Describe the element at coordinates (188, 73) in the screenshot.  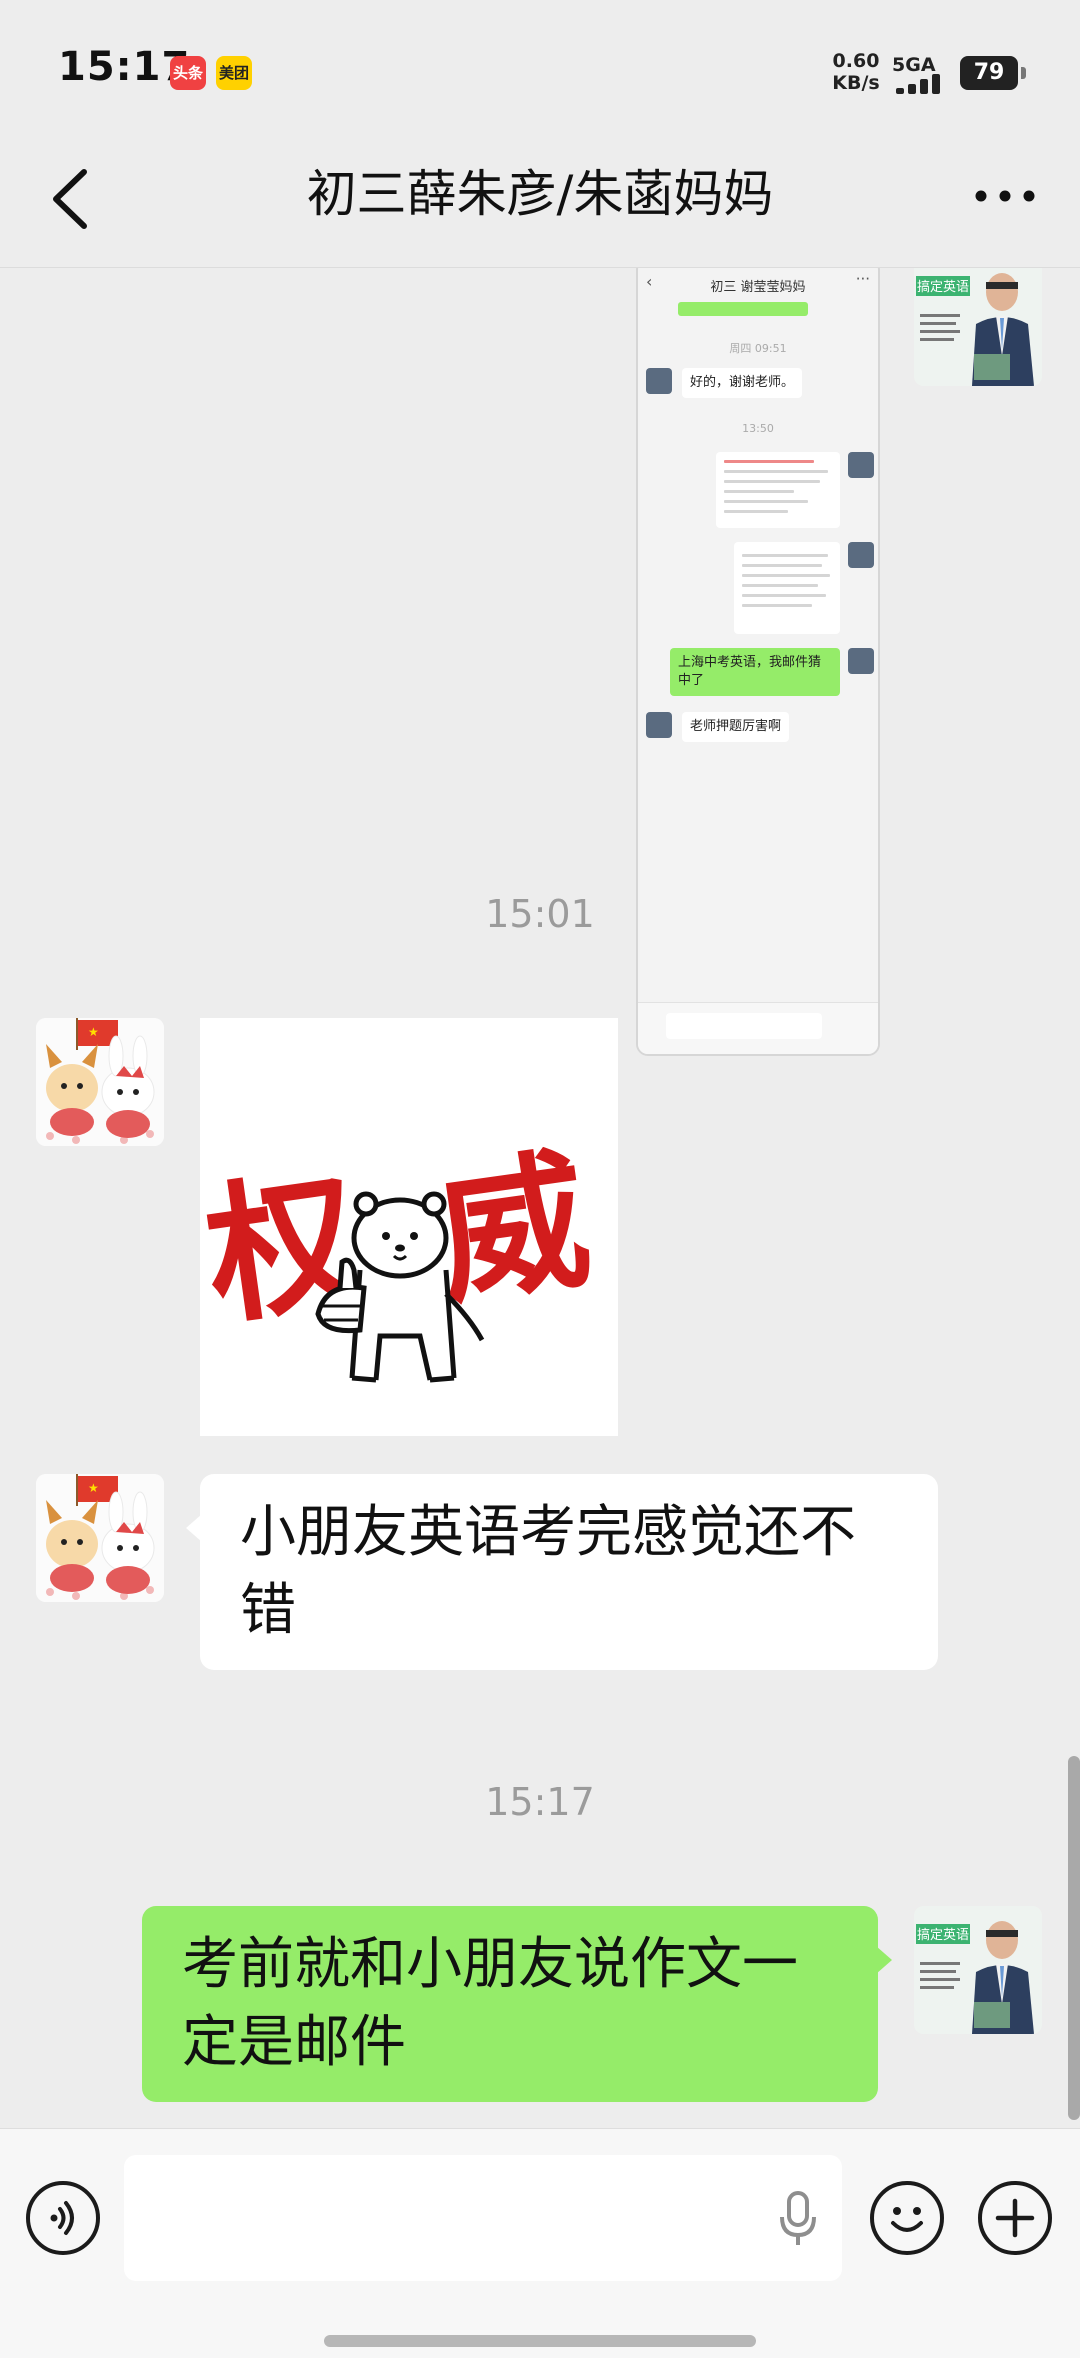
I see `toutiao-app-icon: 头条` at that location.